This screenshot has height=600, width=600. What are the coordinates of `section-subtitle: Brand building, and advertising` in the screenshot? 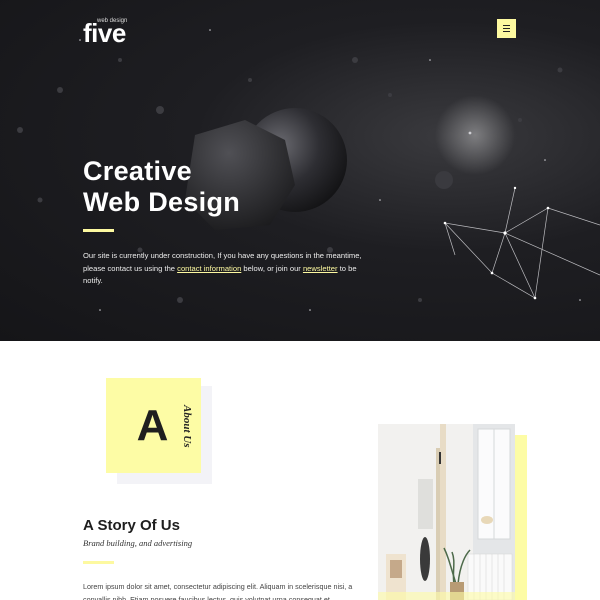 It's located at (138, 543).